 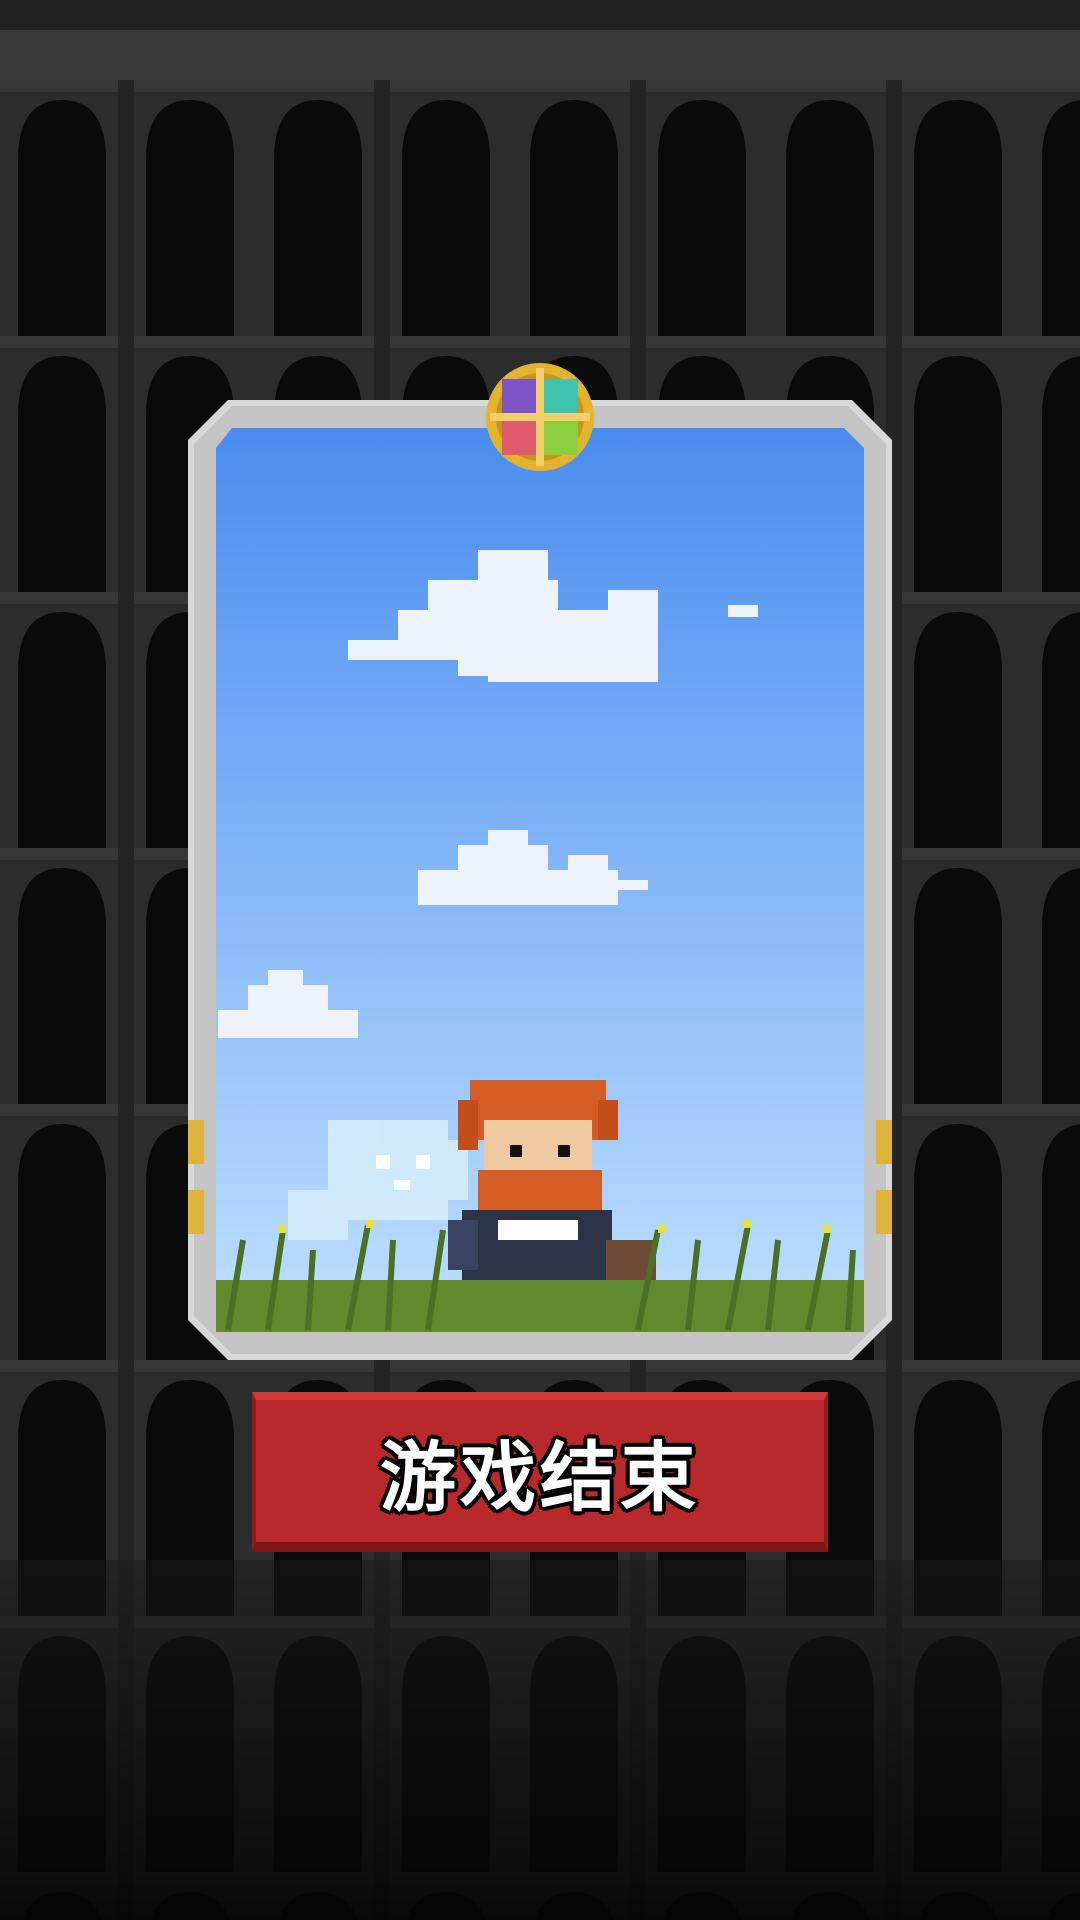 I want to click on game-over-button: 游戏结束, so click(x=540, y=1472).